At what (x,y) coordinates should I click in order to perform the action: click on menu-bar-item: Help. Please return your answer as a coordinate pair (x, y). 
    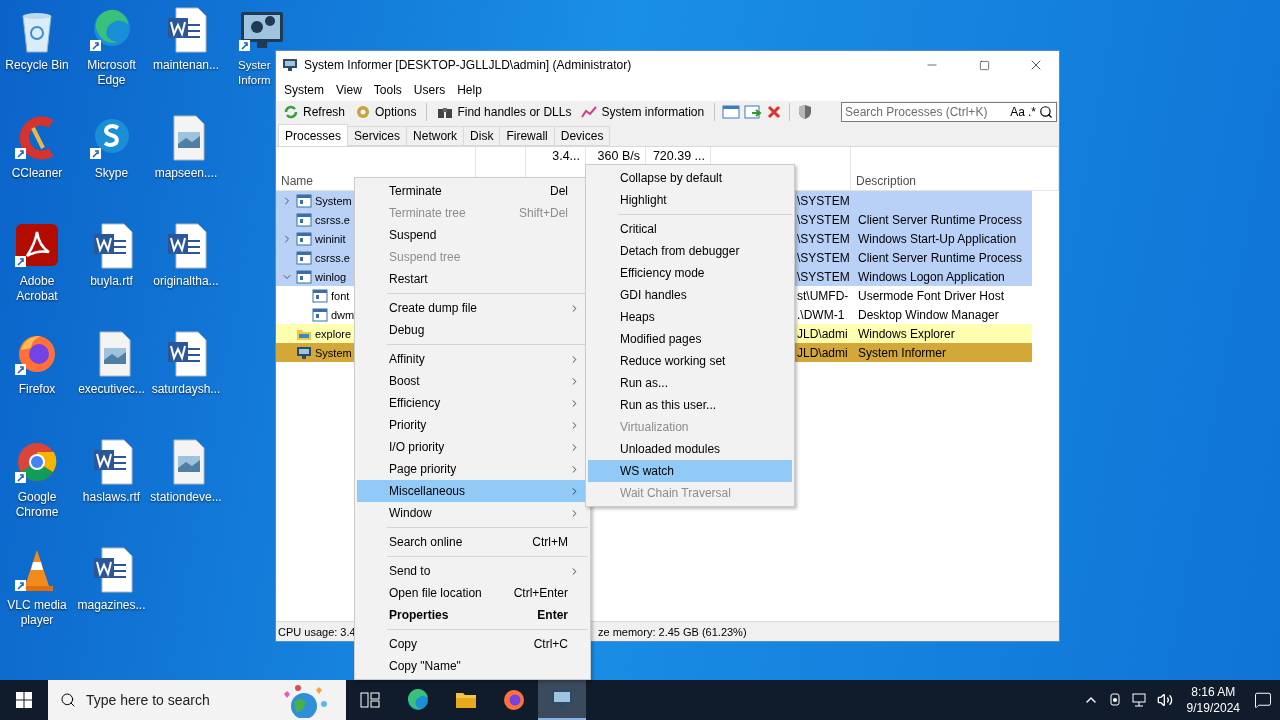
    Looking at the image, I should click on (469, 90).